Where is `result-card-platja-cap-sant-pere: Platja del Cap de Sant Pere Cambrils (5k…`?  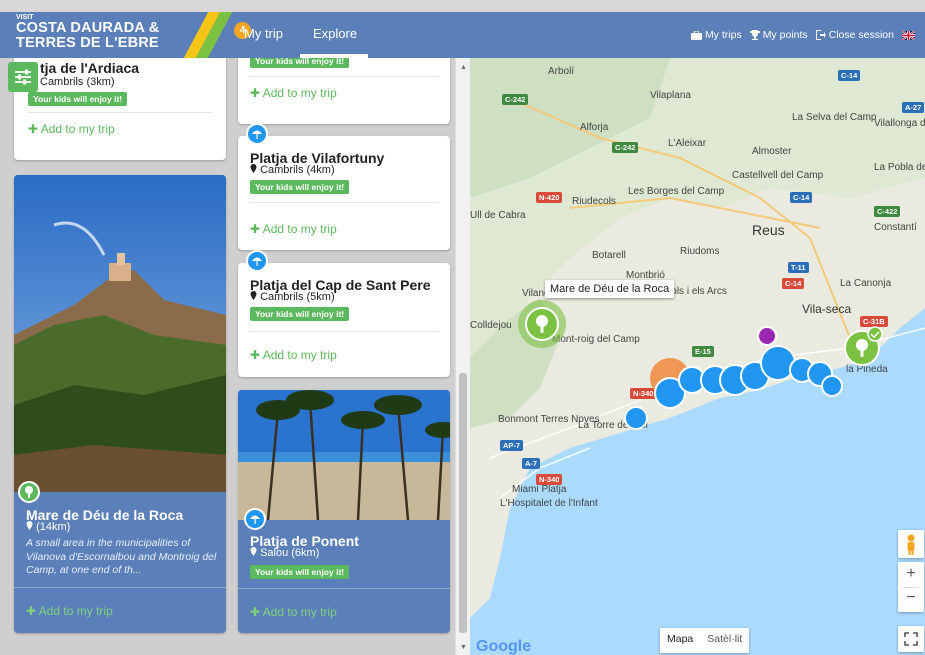
result-card-platja-cap-sant-pere: Platja del Cap de Sant Pere Cambrils (5k… is located at coordinates (344, 313).